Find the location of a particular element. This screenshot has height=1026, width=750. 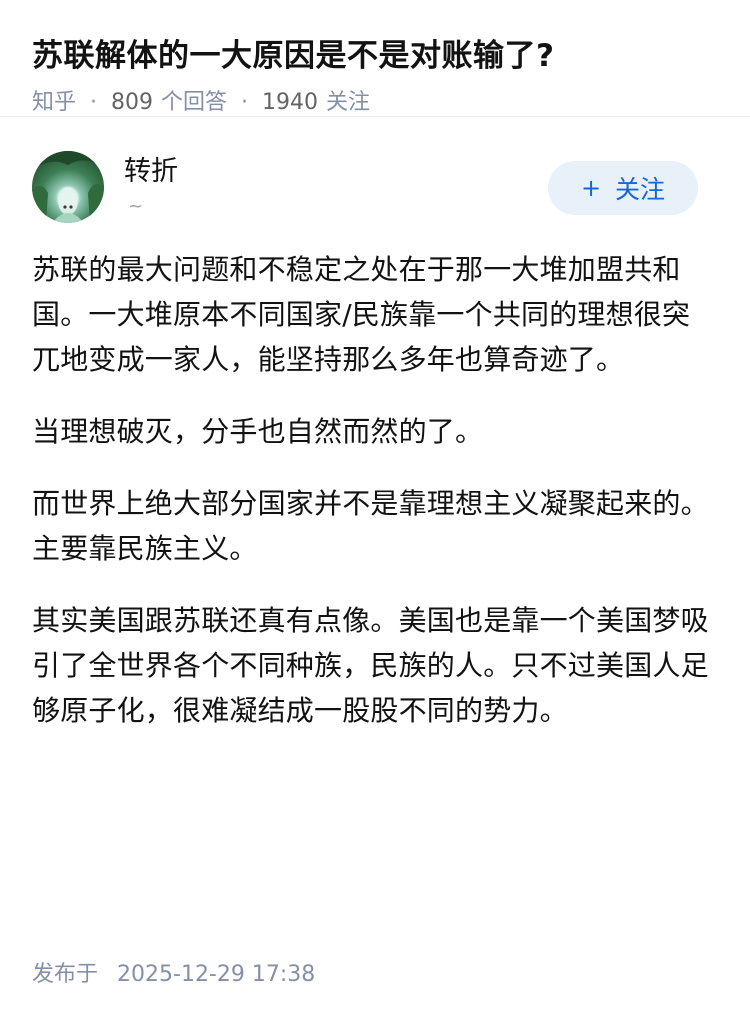

question-meta: 知乎 · 809 个回答 · 1940 关注 is located at coordinates (375, 103).